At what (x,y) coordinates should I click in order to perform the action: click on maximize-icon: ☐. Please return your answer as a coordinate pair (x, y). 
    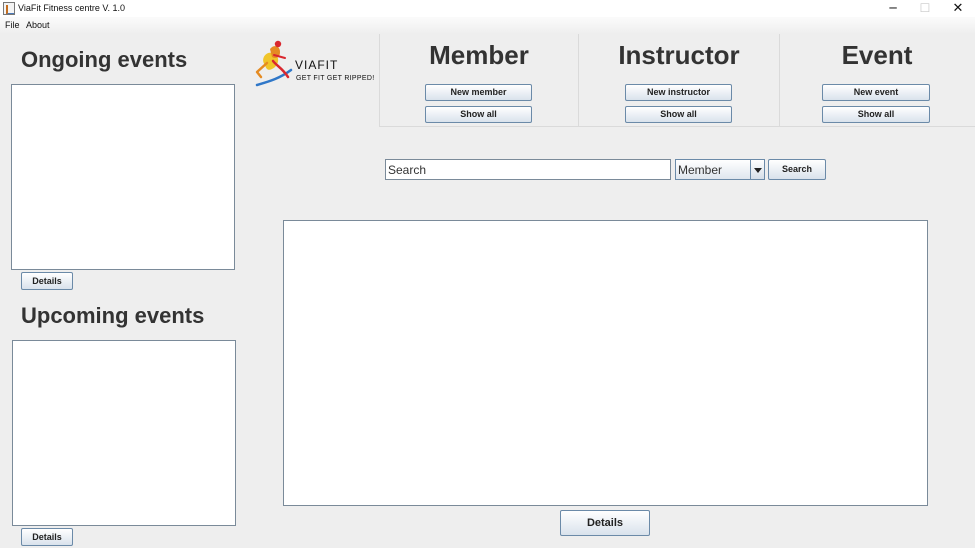
    Looking at the image, I should click on (925, 8).